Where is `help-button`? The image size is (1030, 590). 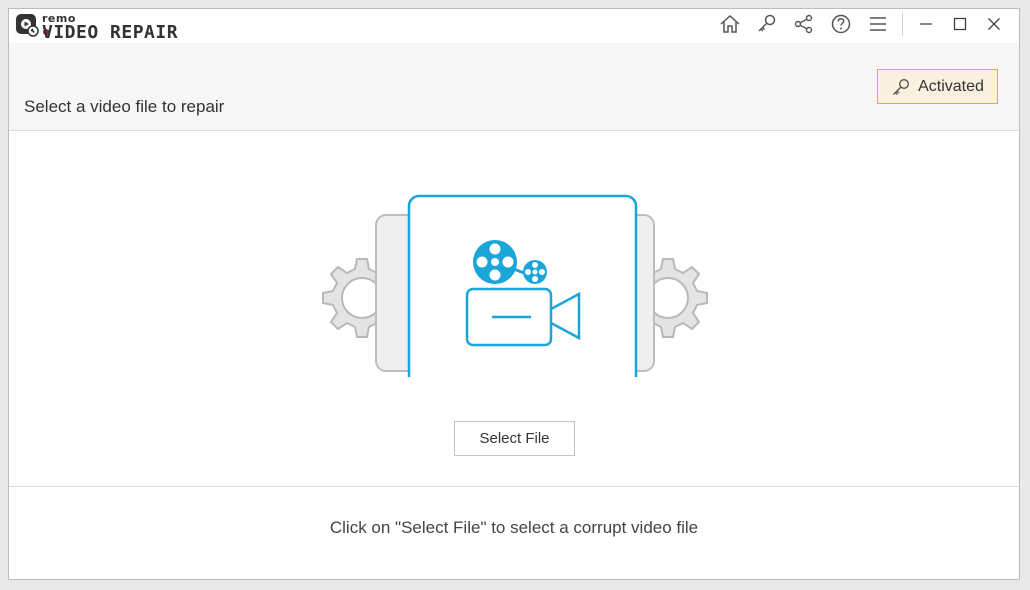 help-button is located at coordinates (840, 24).